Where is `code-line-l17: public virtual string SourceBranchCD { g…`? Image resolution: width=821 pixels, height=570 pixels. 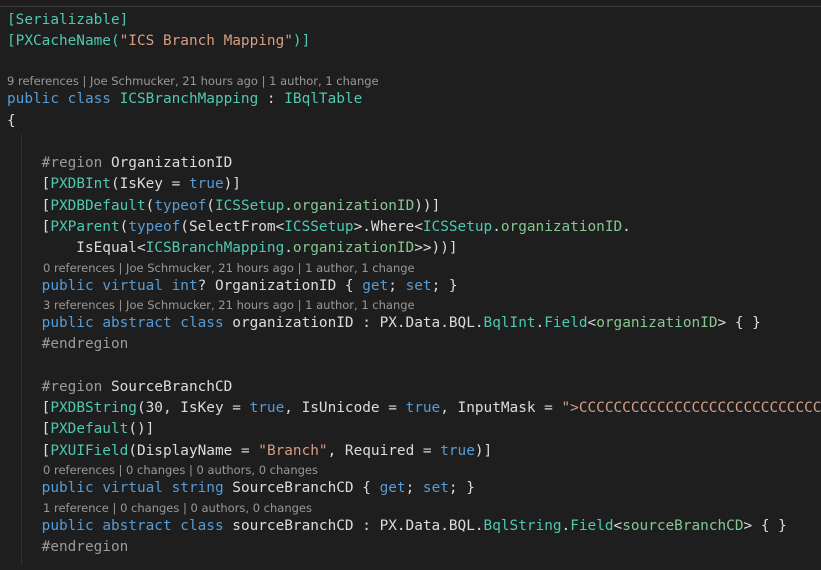
code-line-l17: public virtual string SourceBranchCD { g… is located at coordinates (241, 488).